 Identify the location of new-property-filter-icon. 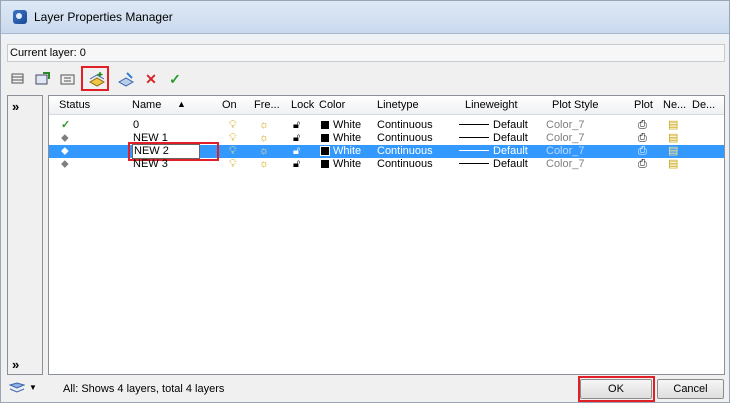
(18, 79).